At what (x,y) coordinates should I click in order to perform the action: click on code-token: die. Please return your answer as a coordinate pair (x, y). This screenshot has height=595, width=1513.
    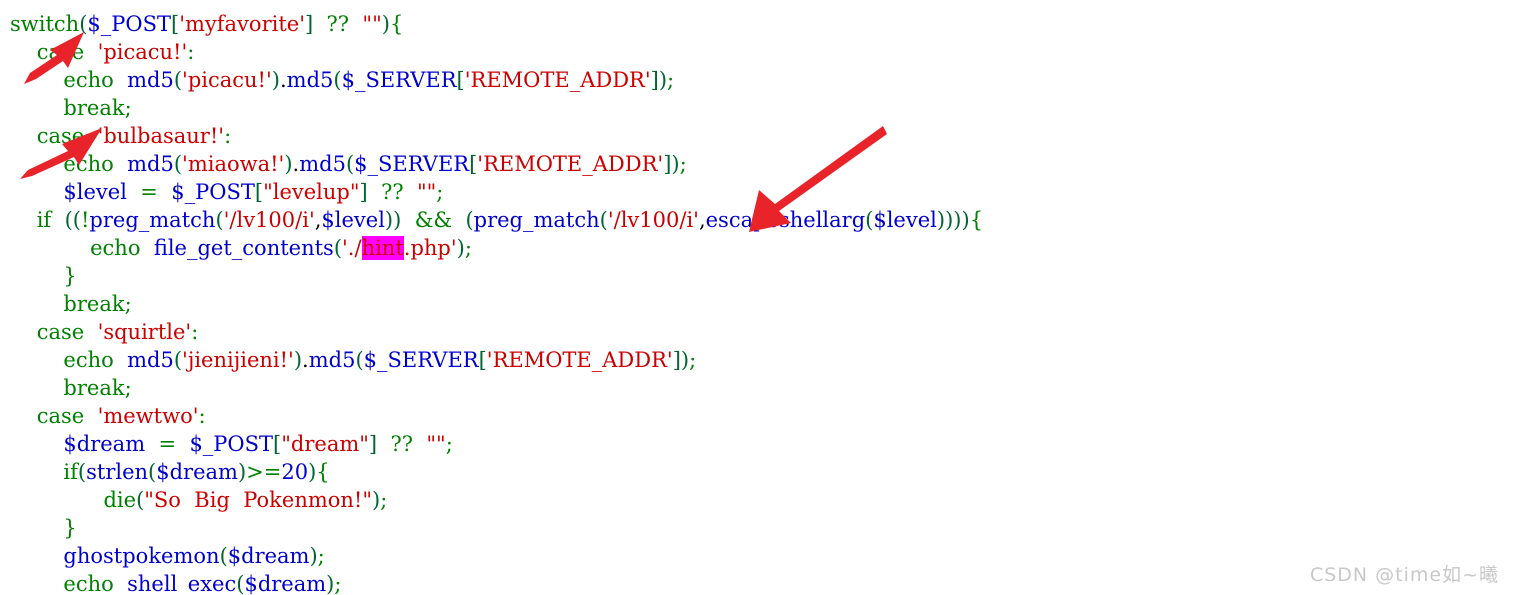
    Looking at the image, I should click on (120, 500).